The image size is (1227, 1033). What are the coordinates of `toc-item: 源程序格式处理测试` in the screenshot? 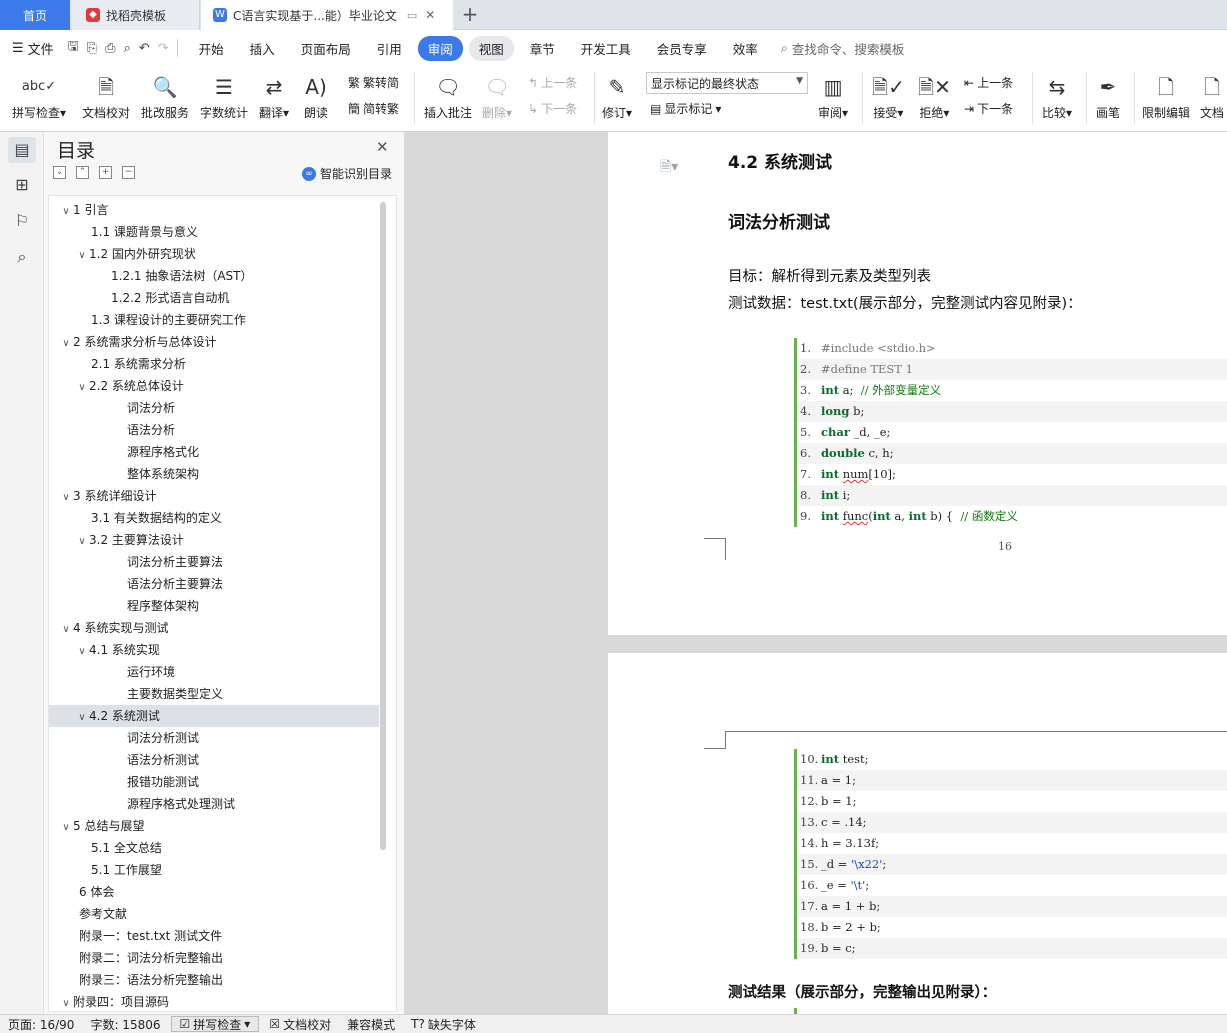 It's located at (214, 804).